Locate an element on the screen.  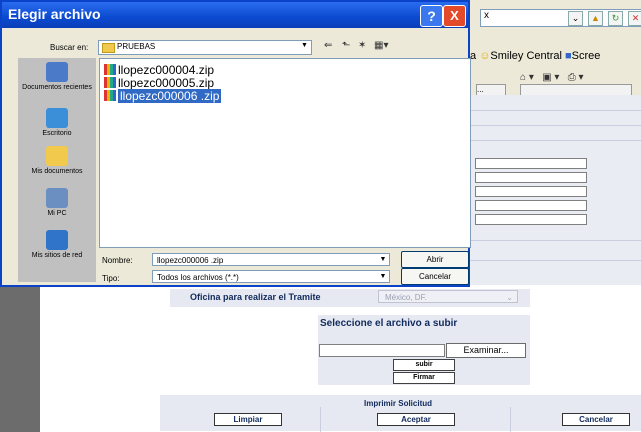
screen-icon: ■ is located at coordinates (568, 56).